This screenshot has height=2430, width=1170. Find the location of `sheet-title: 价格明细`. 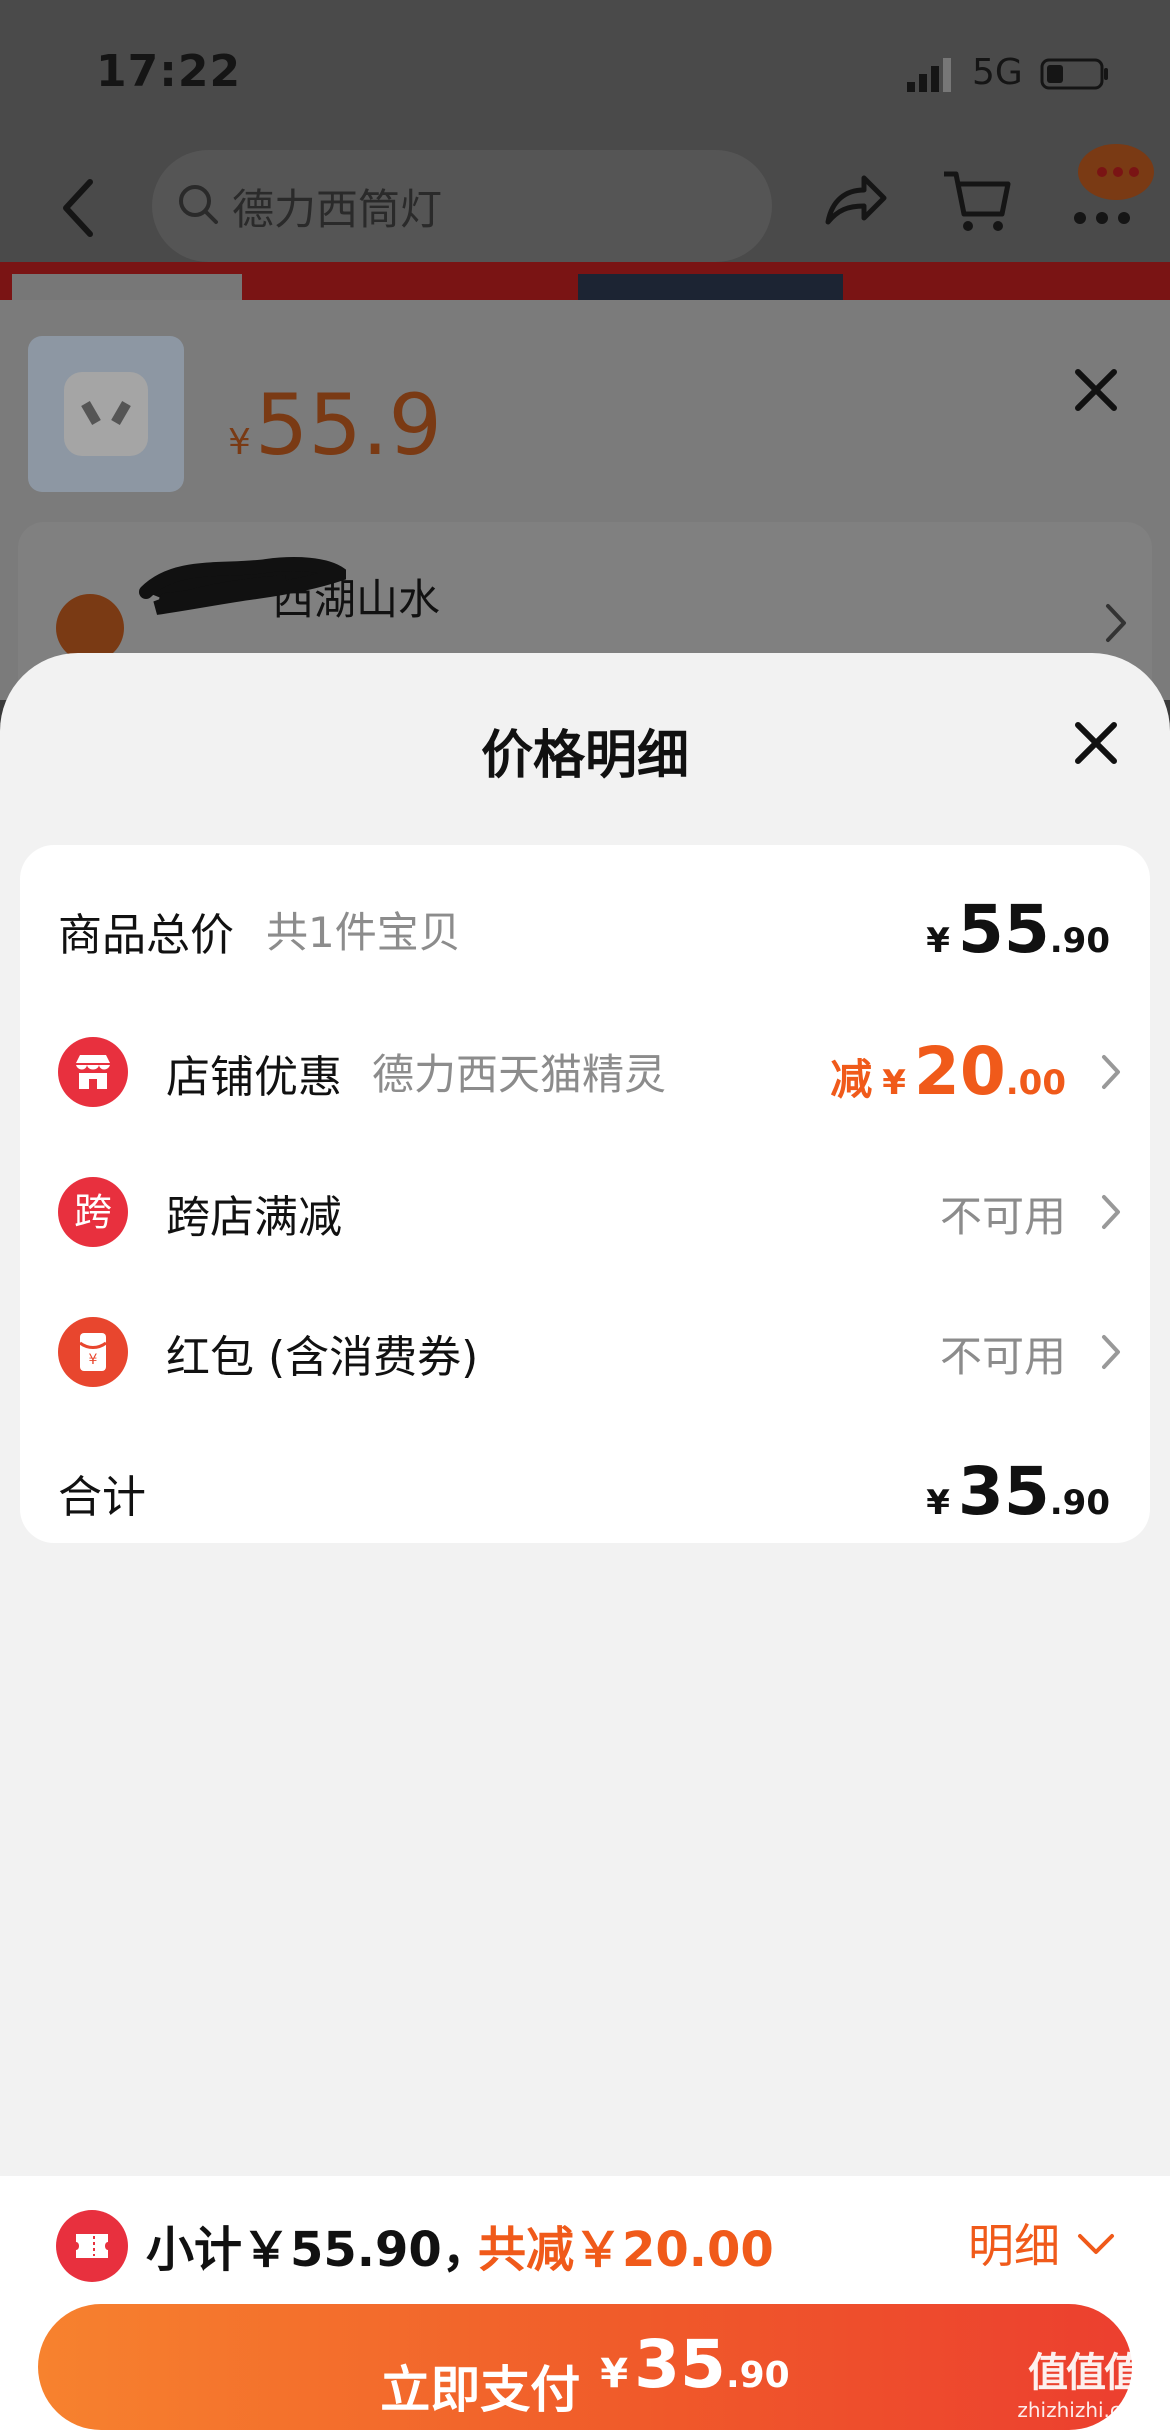

sheet-title: 价格明细 is located at coordinates (584, 756).